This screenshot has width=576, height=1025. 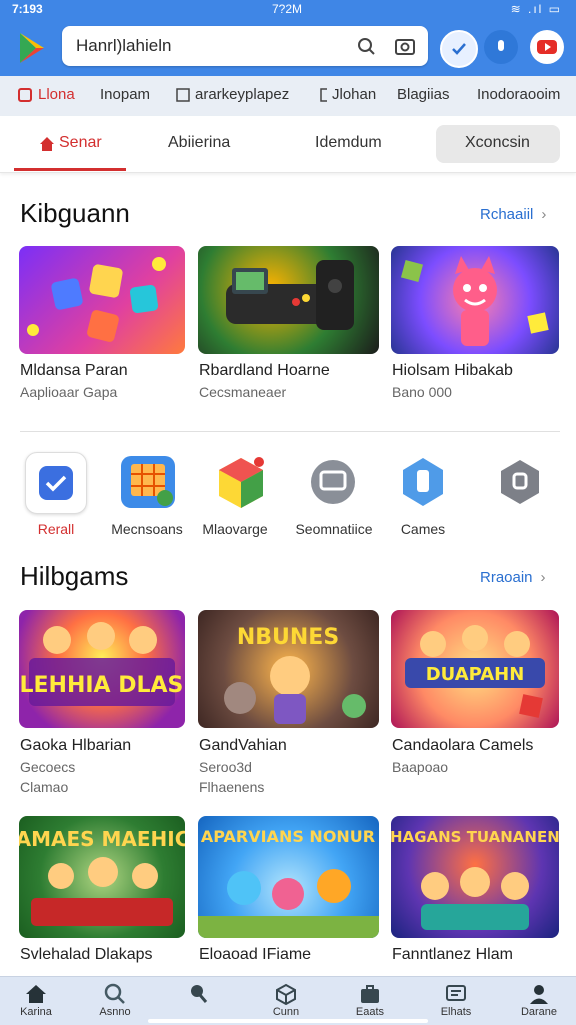 What do you see at coordinates (183, 95) in the screenshot?
I see `checkbox-icon` at bounding box center [183, 95].